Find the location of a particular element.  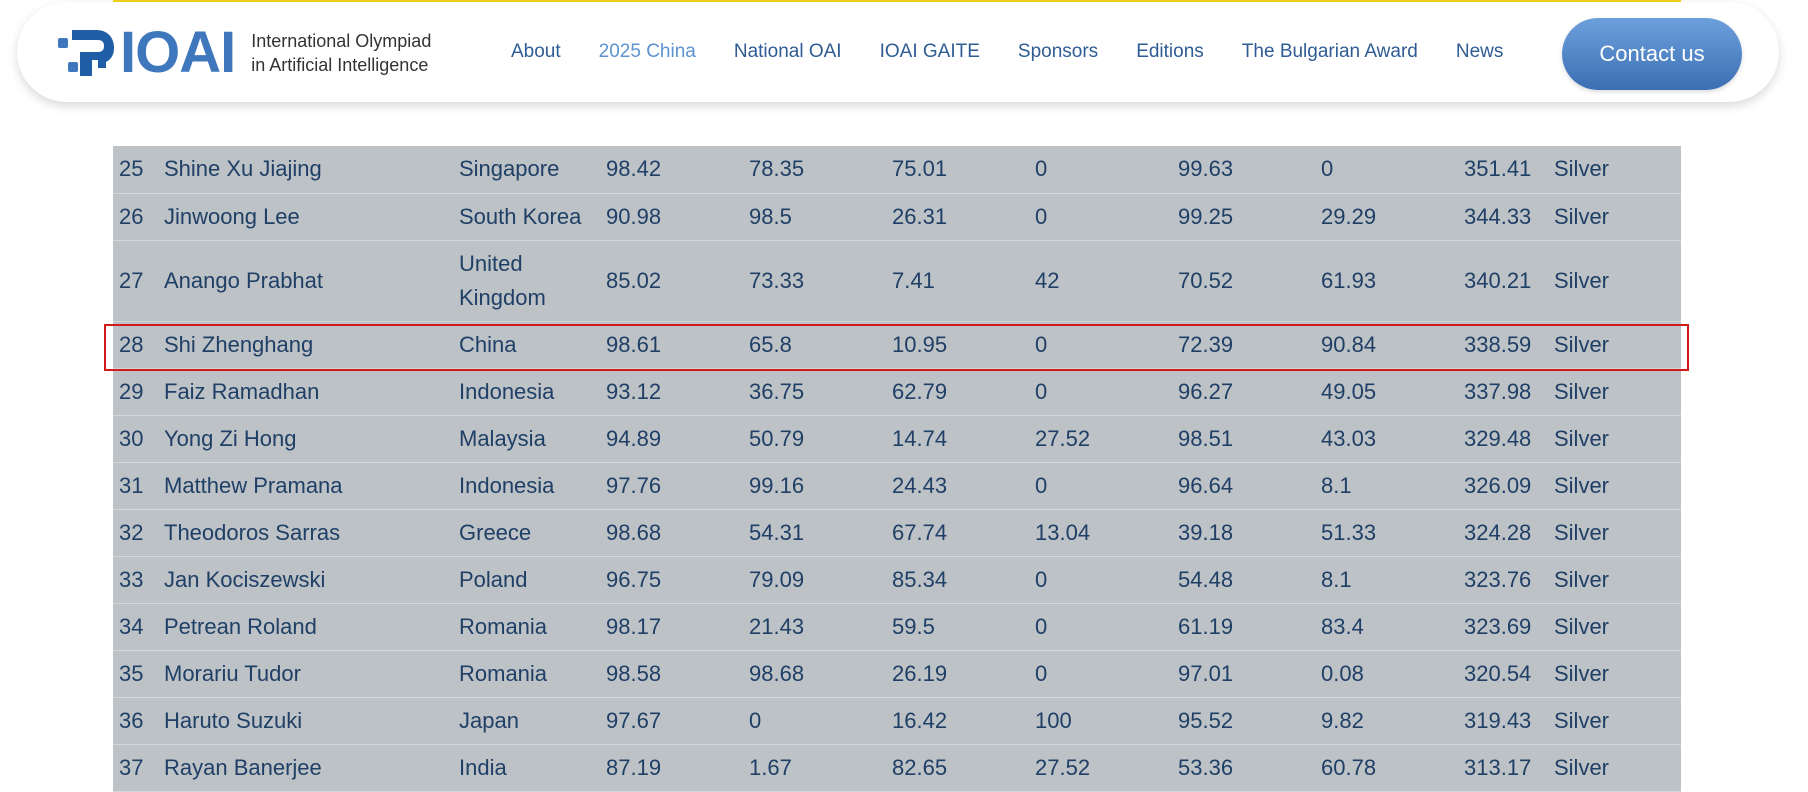

cell-score-4: 13.04 is located at coordinates (1100, 533).